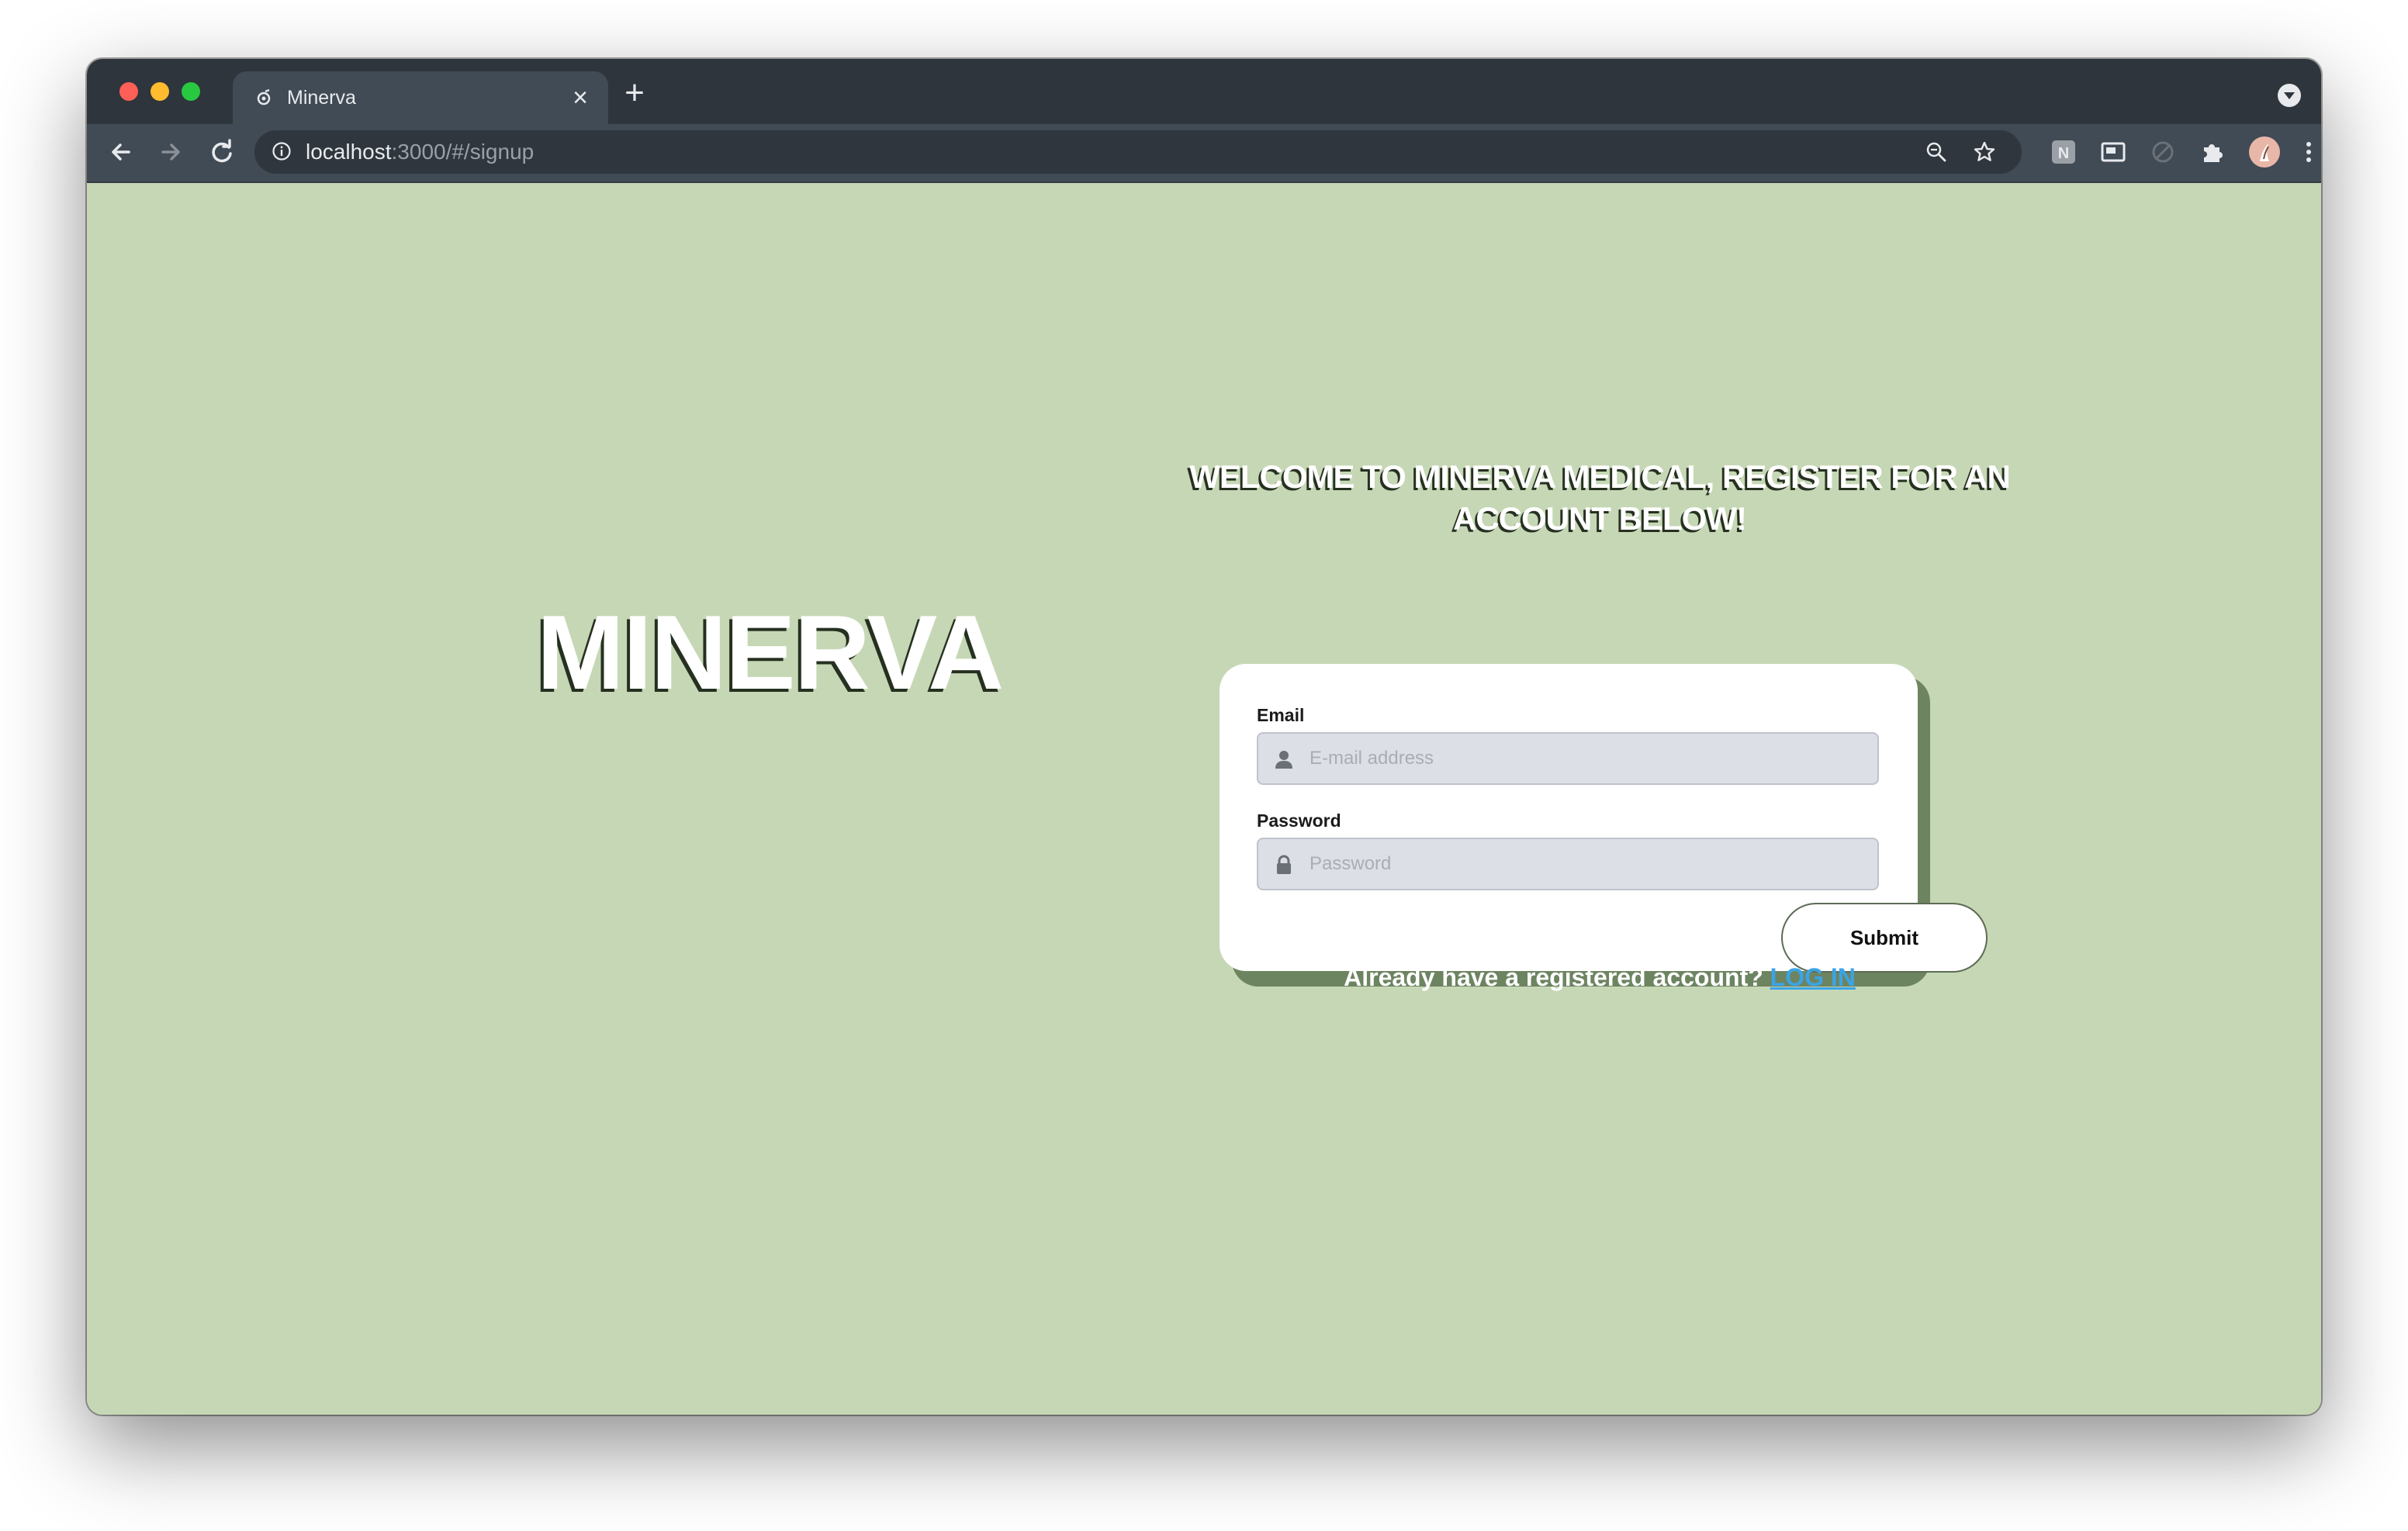 The image size is (2408, 1531). I want to click on puzzle-extensions-icon, so click(2212, 152).